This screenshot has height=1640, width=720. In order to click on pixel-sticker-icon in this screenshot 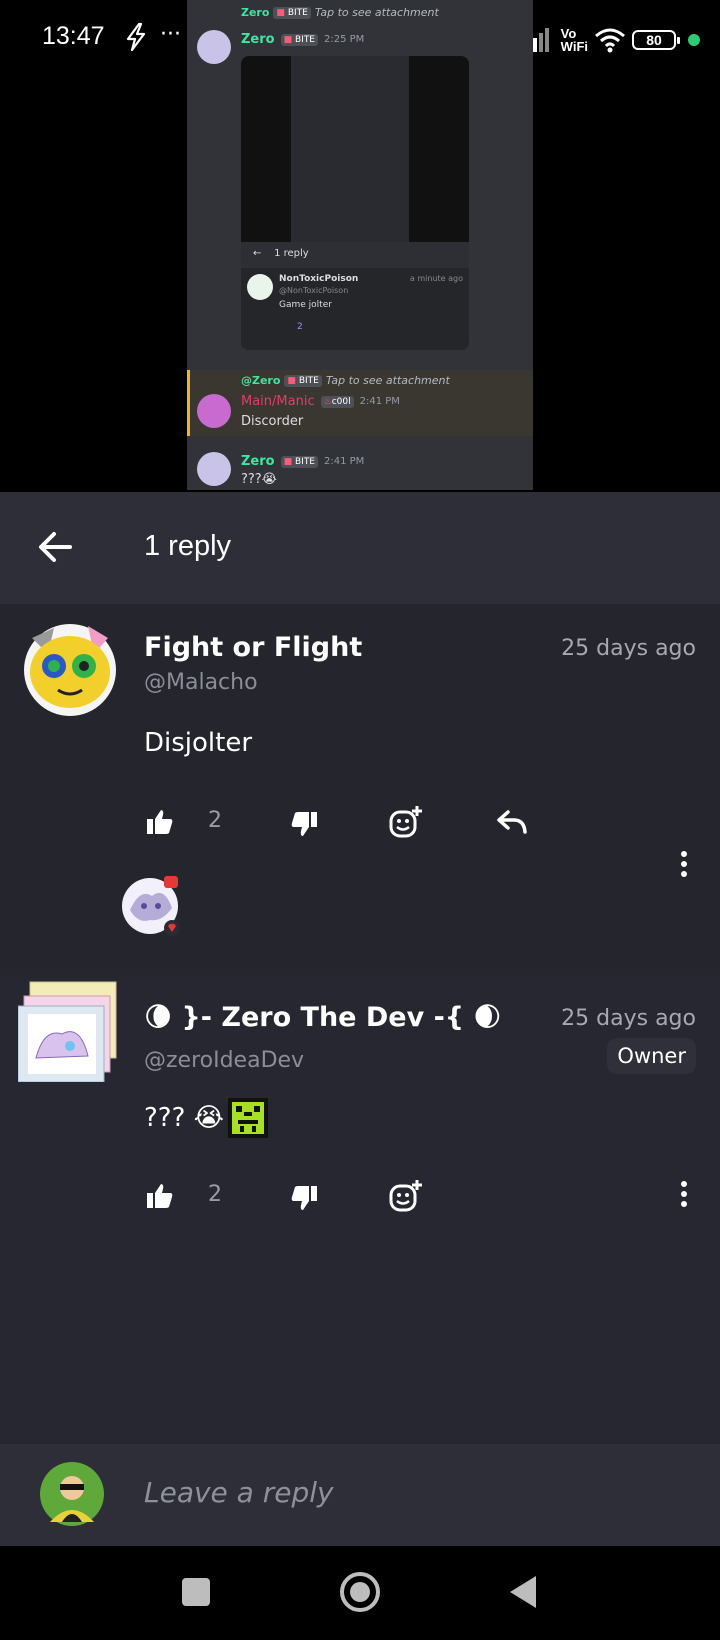, I will do `click(248, 1118)`.